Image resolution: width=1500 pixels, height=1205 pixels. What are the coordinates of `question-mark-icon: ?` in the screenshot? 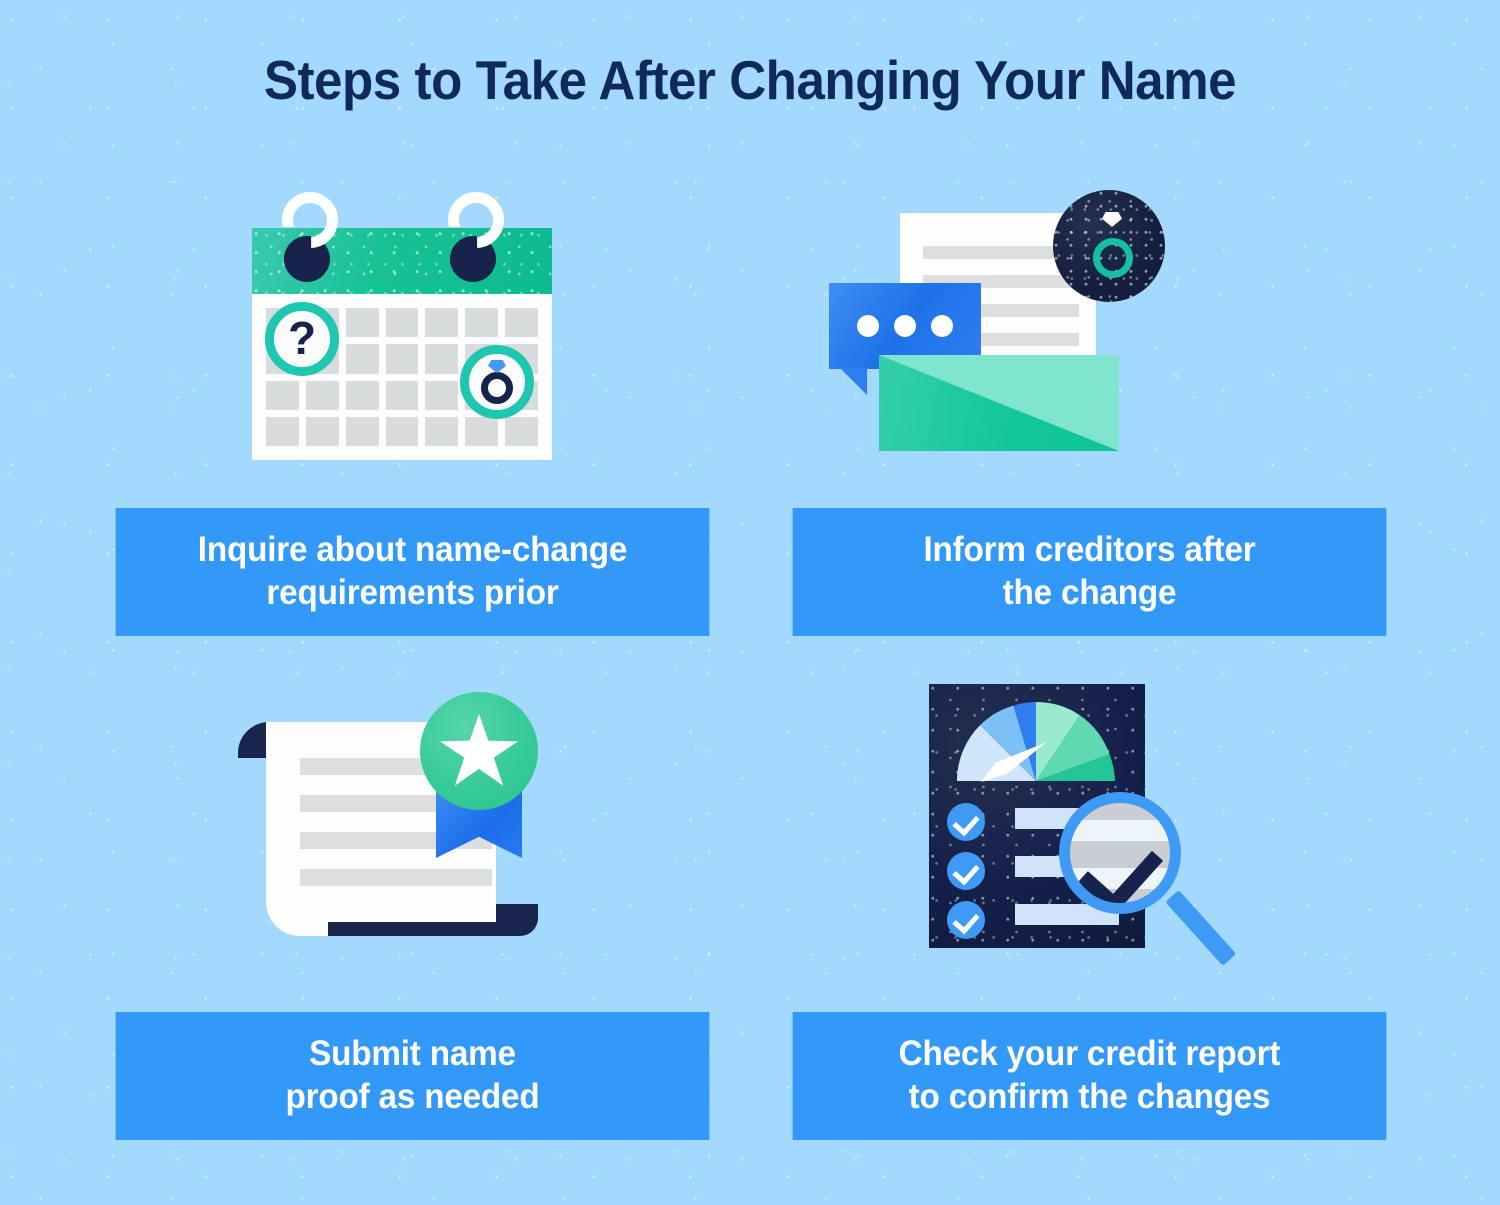 It's located at (302, 339).